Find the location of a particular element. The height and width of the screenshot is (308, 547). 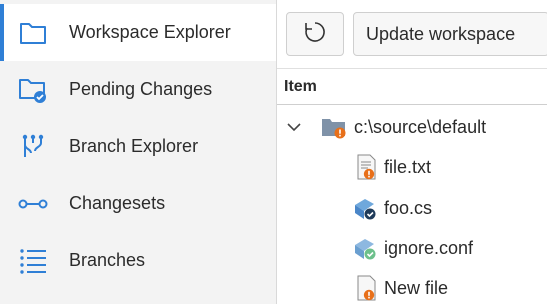

list-icon is located at coordinates (33, 261).